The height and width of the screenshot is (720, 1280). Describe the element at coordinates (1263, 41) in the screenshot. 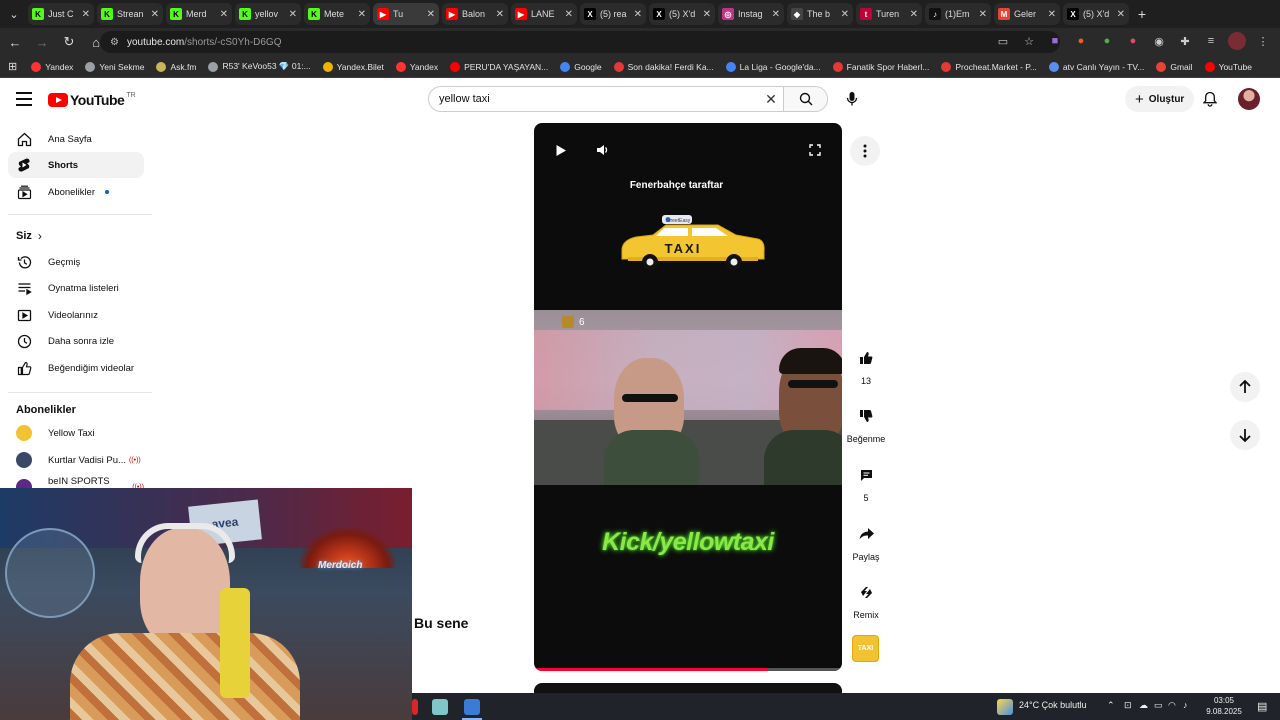

I see `browser-menu-icon: ⋮` at that location.